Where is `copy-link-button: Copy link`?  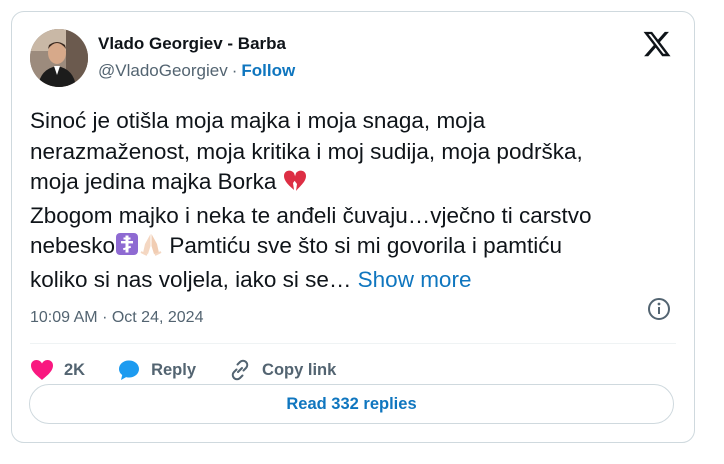 copy-link-button: Copy link is located at coordinates (282, 370).